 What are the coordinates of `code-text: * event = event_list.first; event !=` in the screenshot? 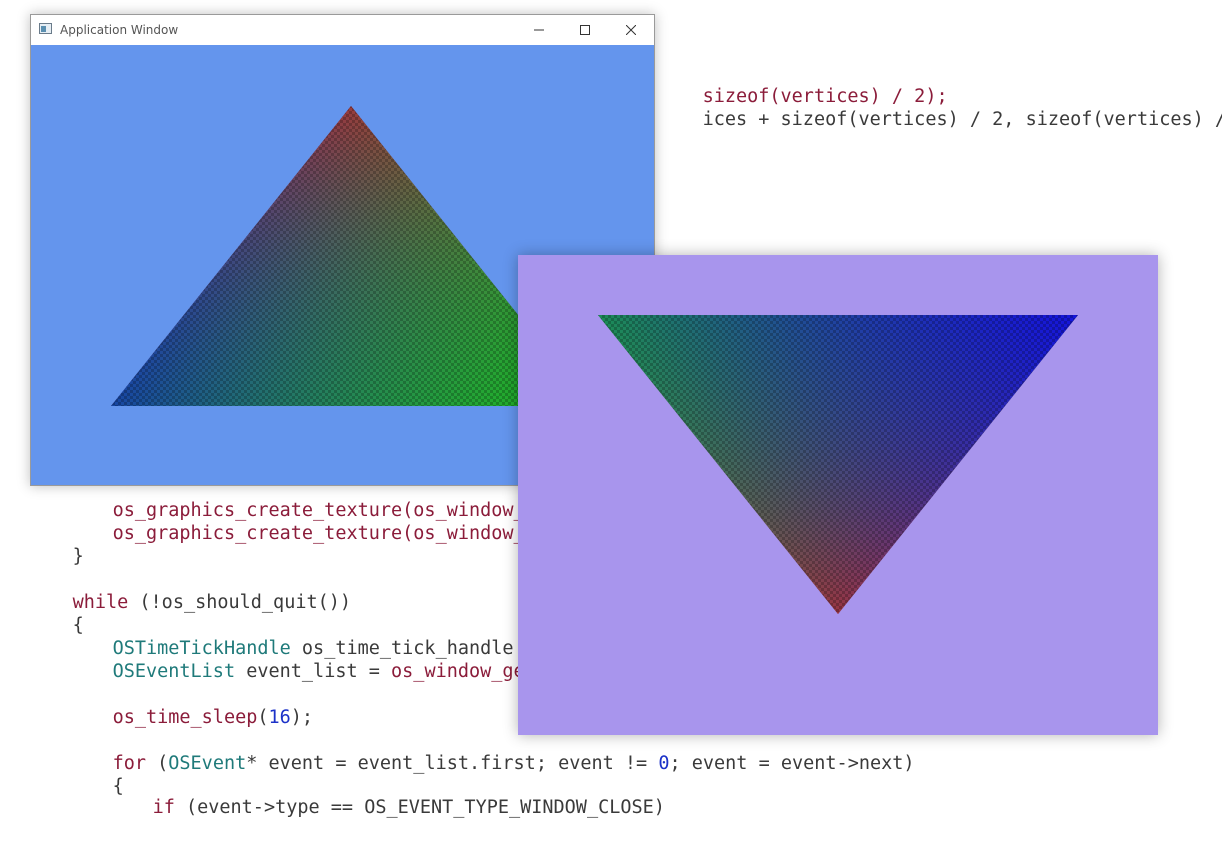 It's located at (452, 763).